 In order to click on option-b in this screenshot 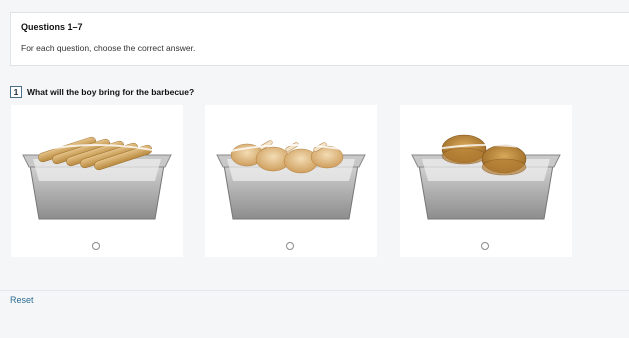, I will do `click(291, 181)`.